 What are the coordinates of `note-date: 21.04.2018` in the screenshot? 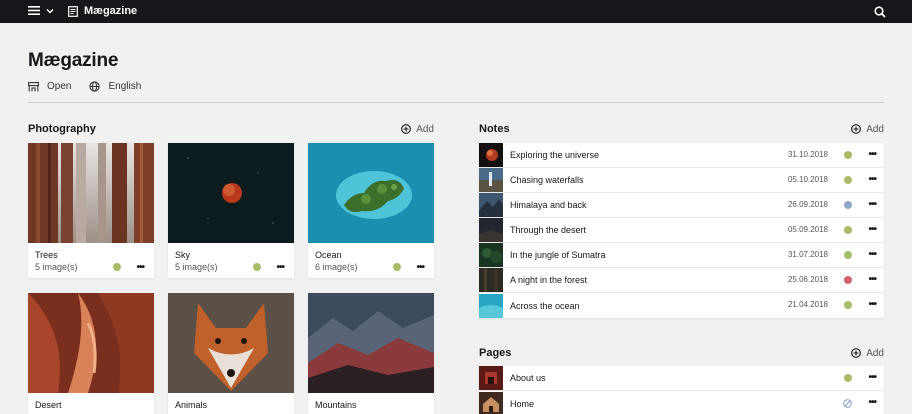 It's located at (807, 304).